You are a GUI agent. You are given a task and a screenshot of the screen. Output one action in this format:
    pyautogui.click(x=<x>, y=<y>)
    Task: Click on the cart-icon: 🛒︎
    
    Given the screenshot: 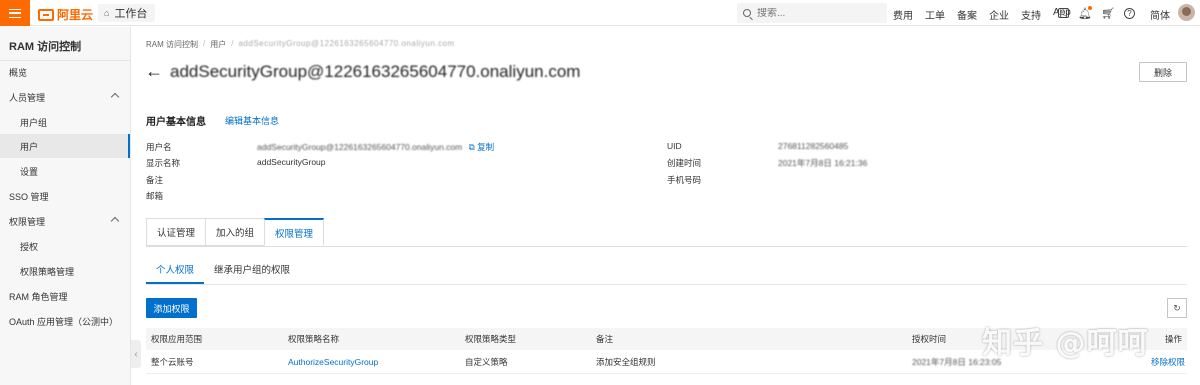 What is the action you would take?
    pyautogui.click(x=1108, y=13)
    